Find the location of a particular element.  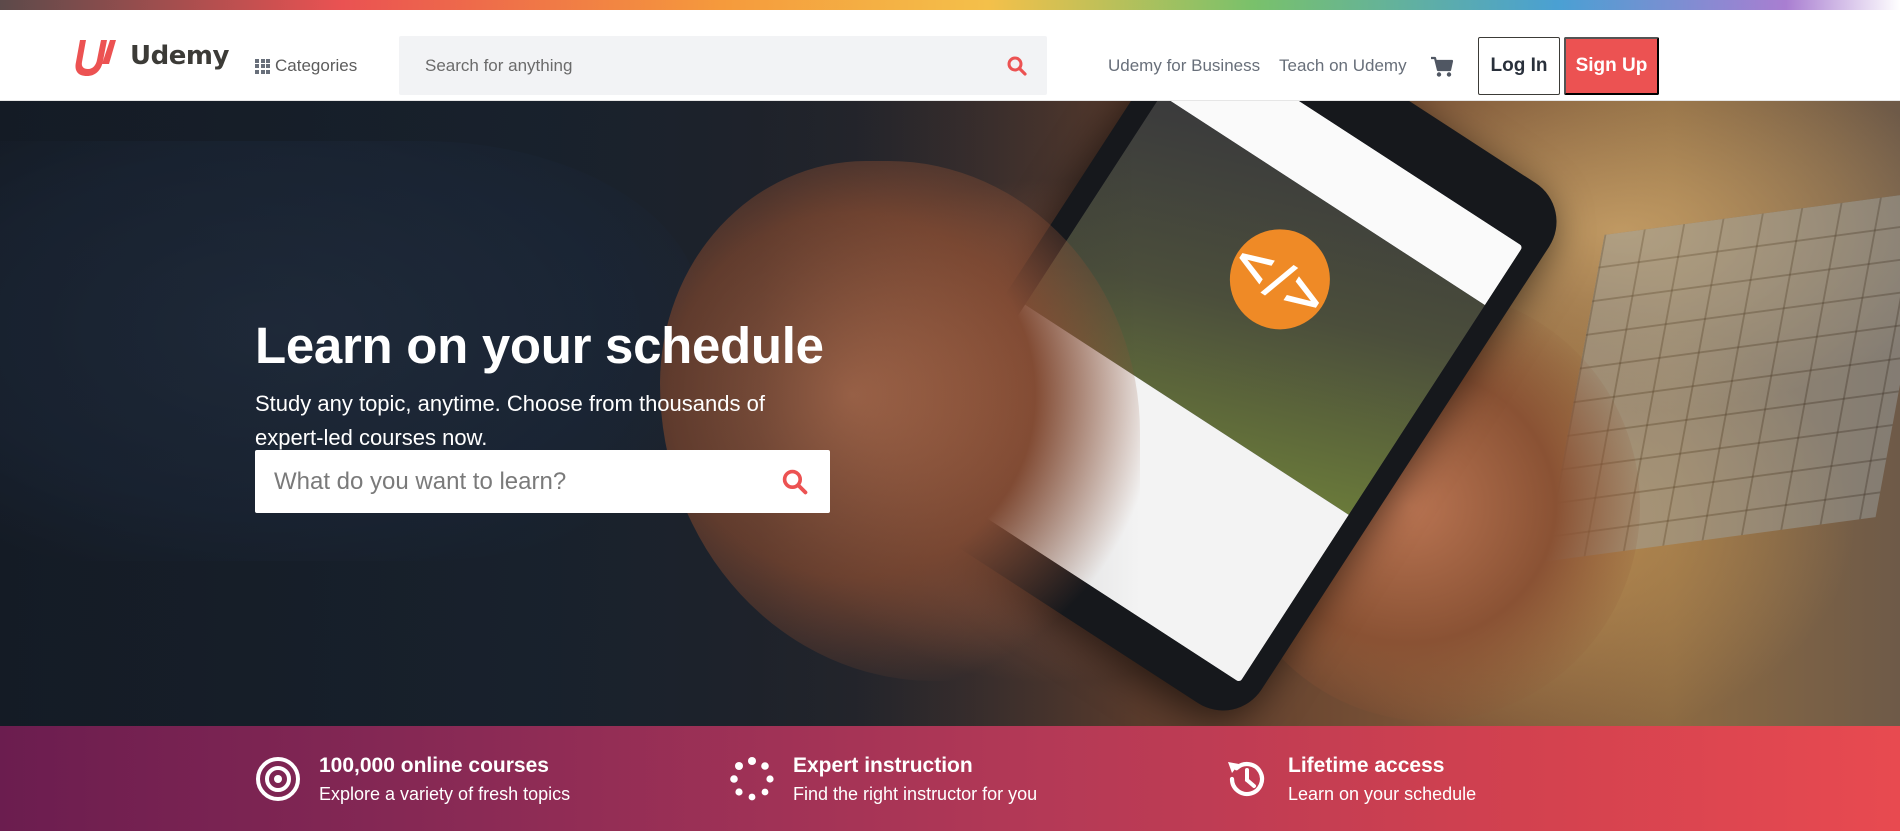

udemy-for-business-link: Udemy for Business is located at coordinates (1184, 66).